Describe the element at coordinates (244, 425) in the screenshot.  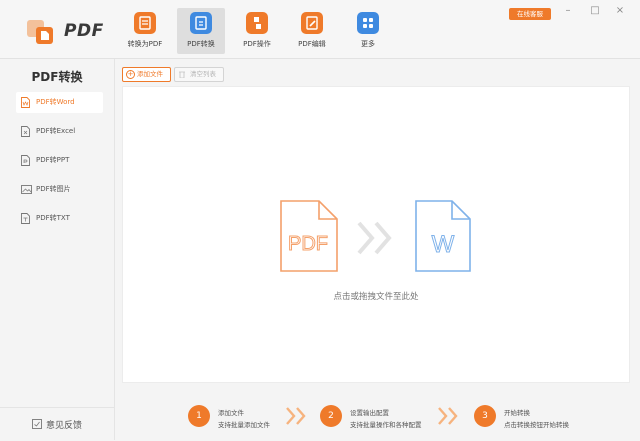
I see `step-1-desc: 支持批量添加文件` at that location.